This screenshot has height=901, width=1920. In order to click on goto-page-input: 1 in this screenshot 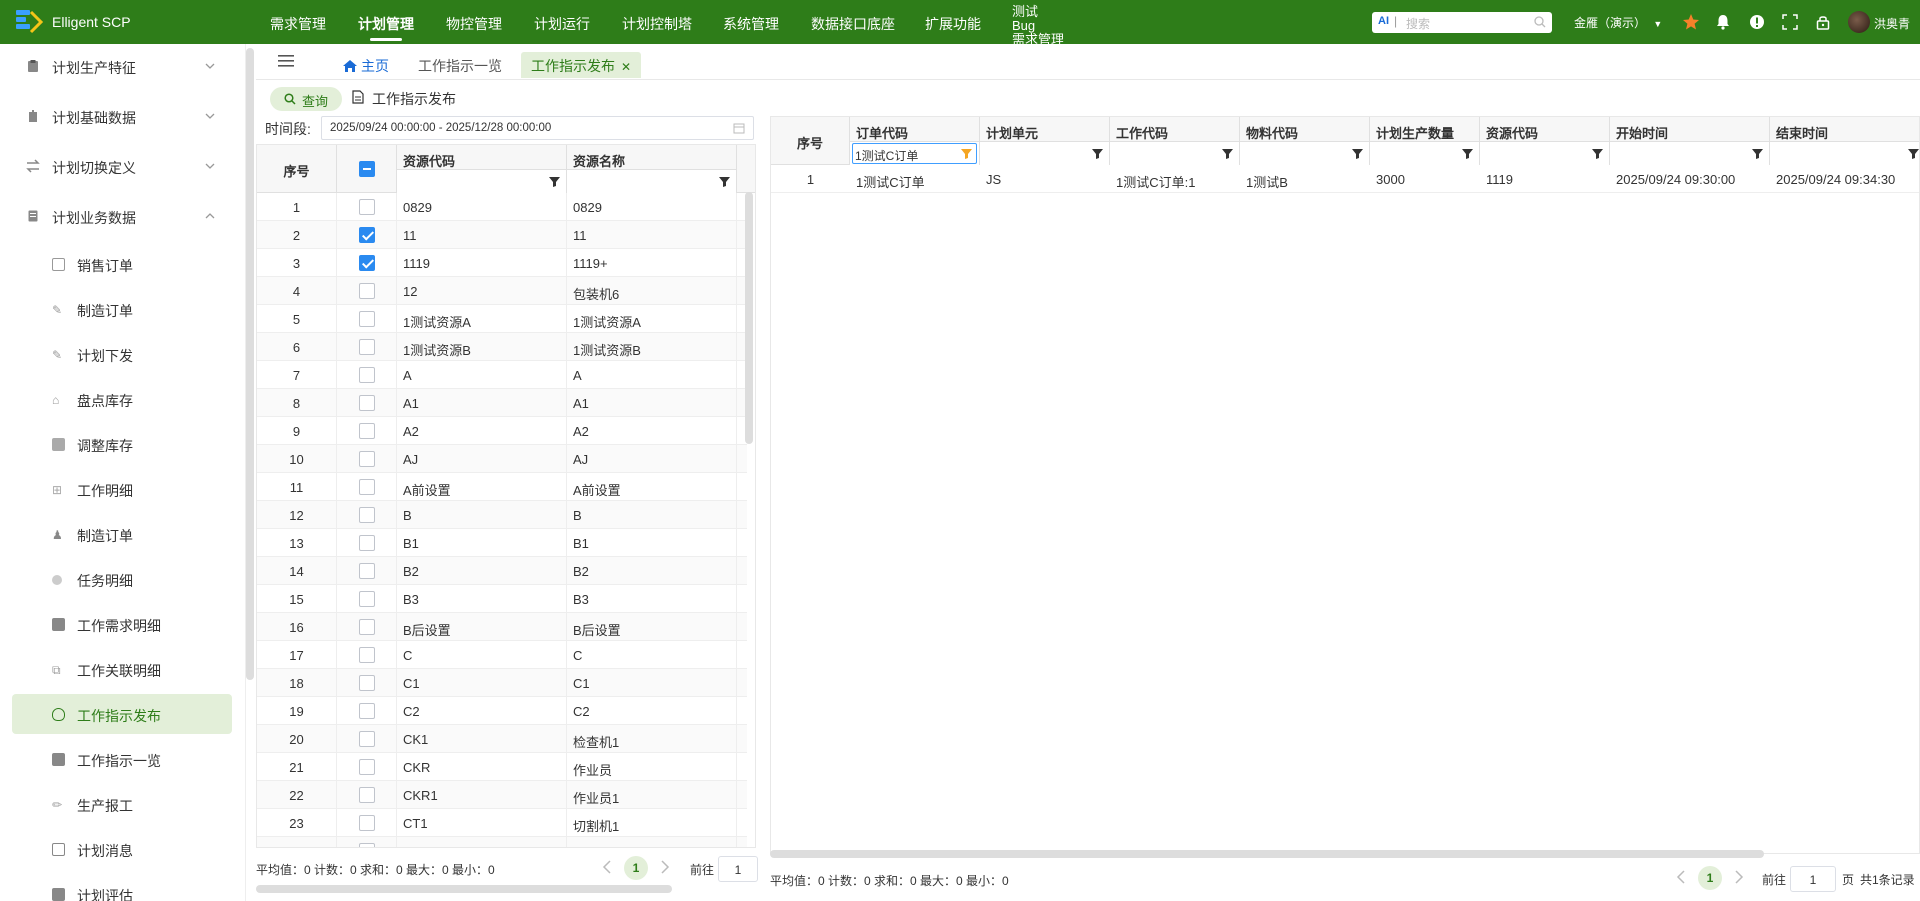, I will do `click(738, 869)`.